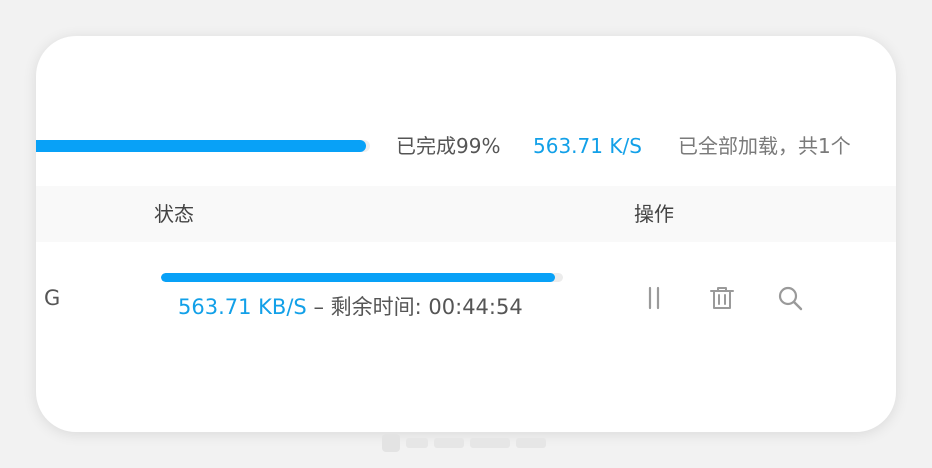  I want to click on watermark-graphic, so click(464, 443).